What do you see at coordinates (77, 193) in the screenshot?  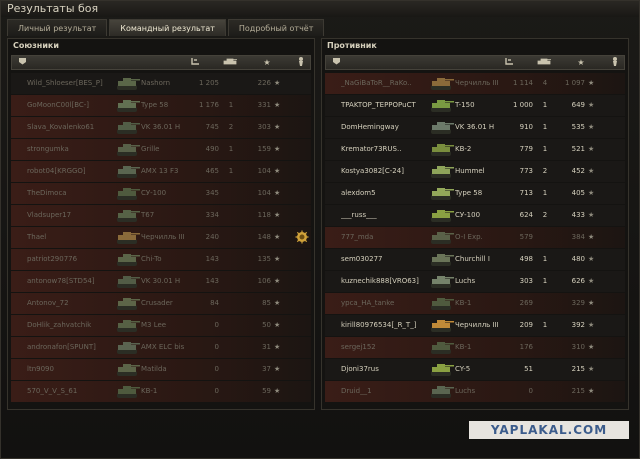 I see `player-name: TheDimoca` at bounding box center [77, 193].